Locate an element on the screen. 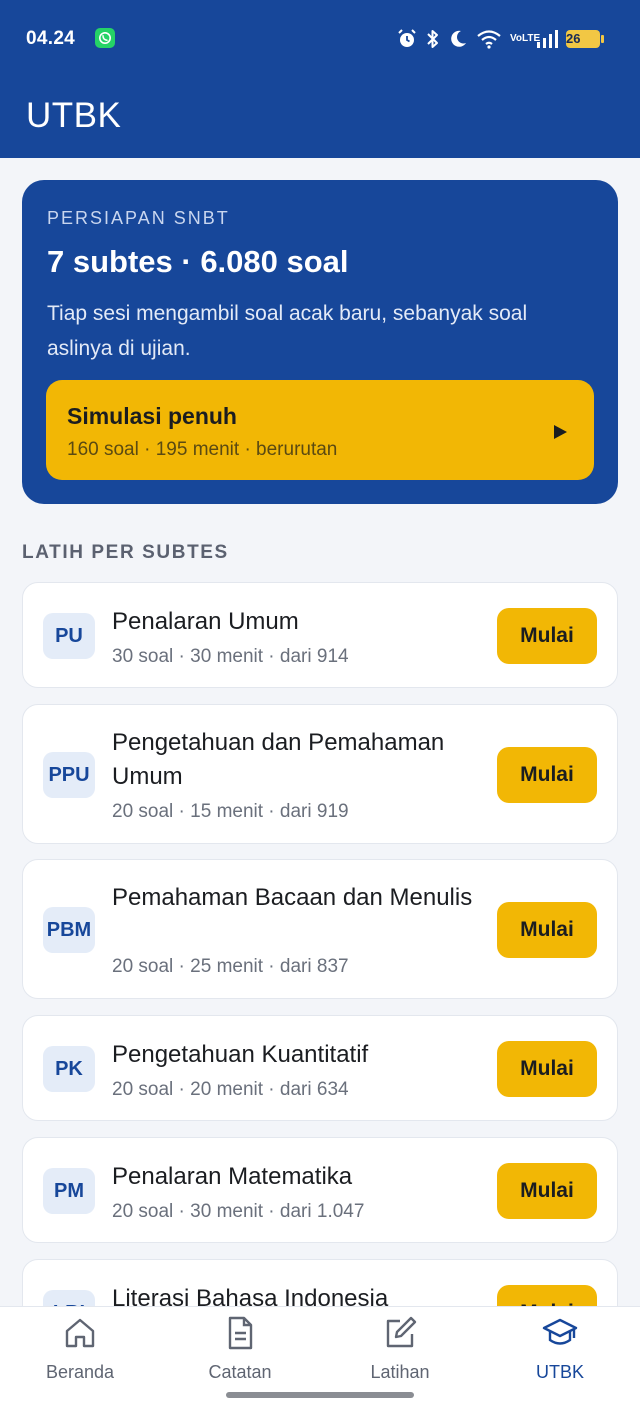 The image size is (640, 1408). document-icon is located at coordinates (240, 1333).